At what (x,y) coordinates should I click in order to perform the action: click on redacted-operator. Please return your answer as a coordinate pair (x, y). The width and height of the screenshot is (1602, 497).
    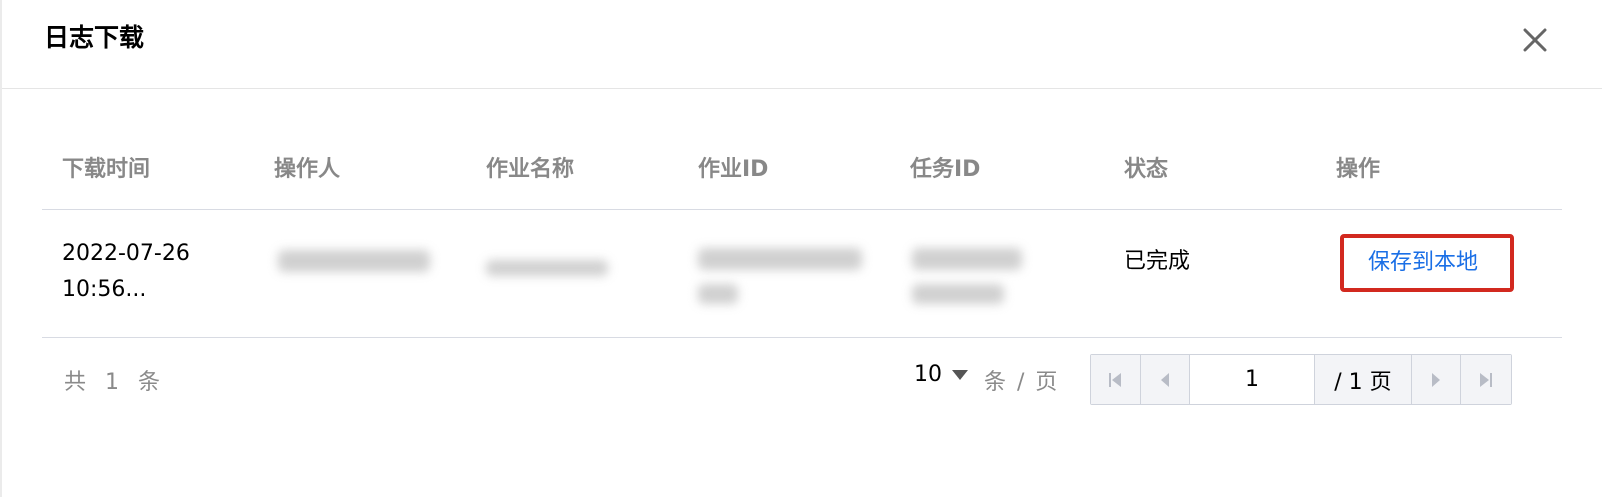
    Looking at the image, I should click on (354, 261).